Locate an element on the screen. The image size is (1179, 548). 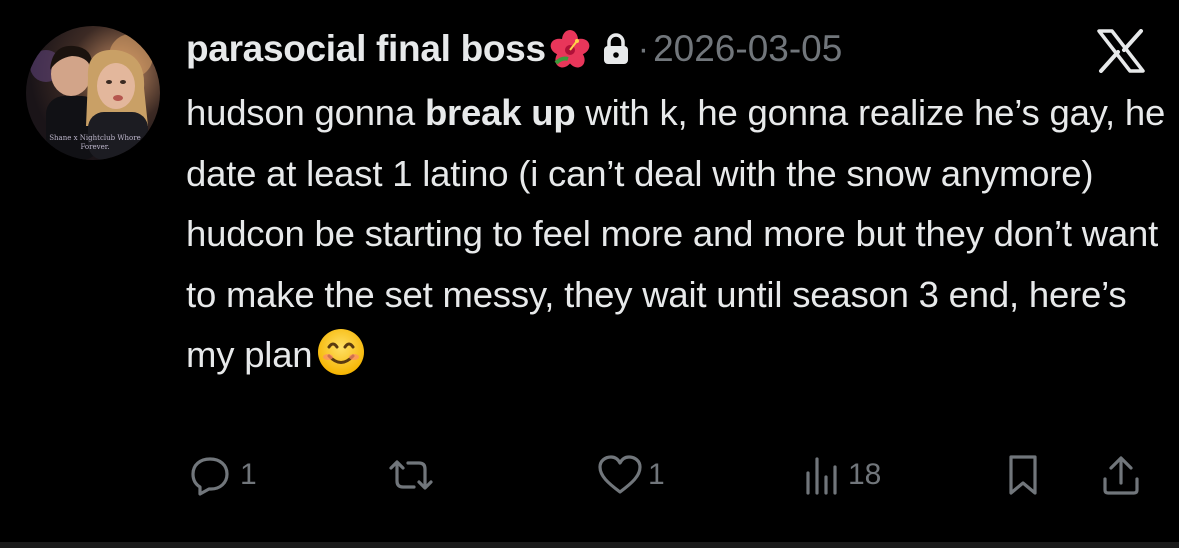
like-button: 1 is located at coordinates (630, 475).